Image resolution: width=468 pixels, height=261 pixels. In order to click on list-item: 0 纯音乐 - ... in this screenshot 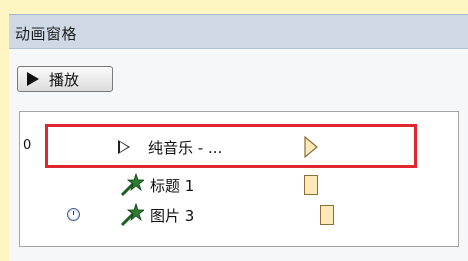, I will do `click(239, 147)`.